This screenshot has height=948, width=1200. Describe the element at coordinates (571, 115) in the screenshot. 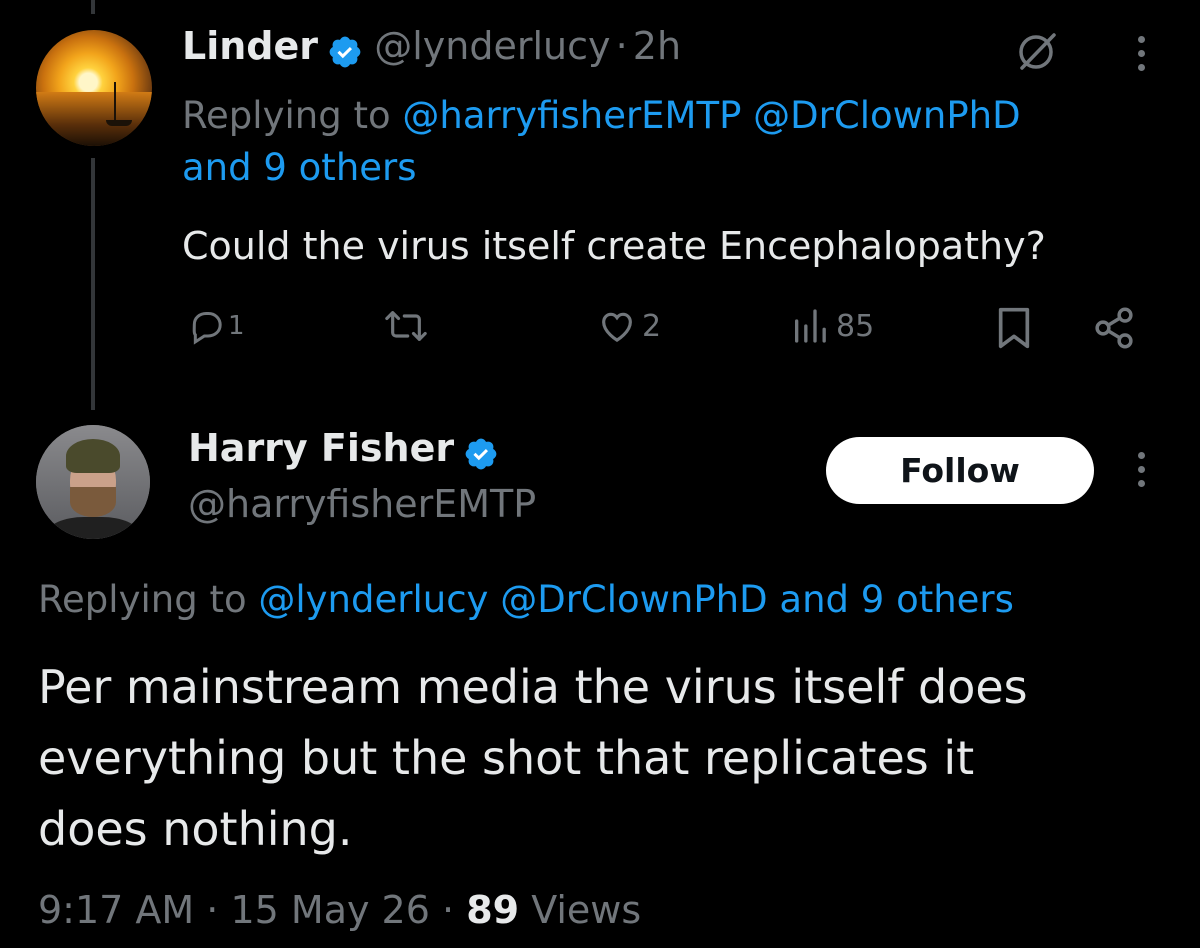

I see `tweet1-mention-harryfisher: @harryfisherEMTP` at that location.